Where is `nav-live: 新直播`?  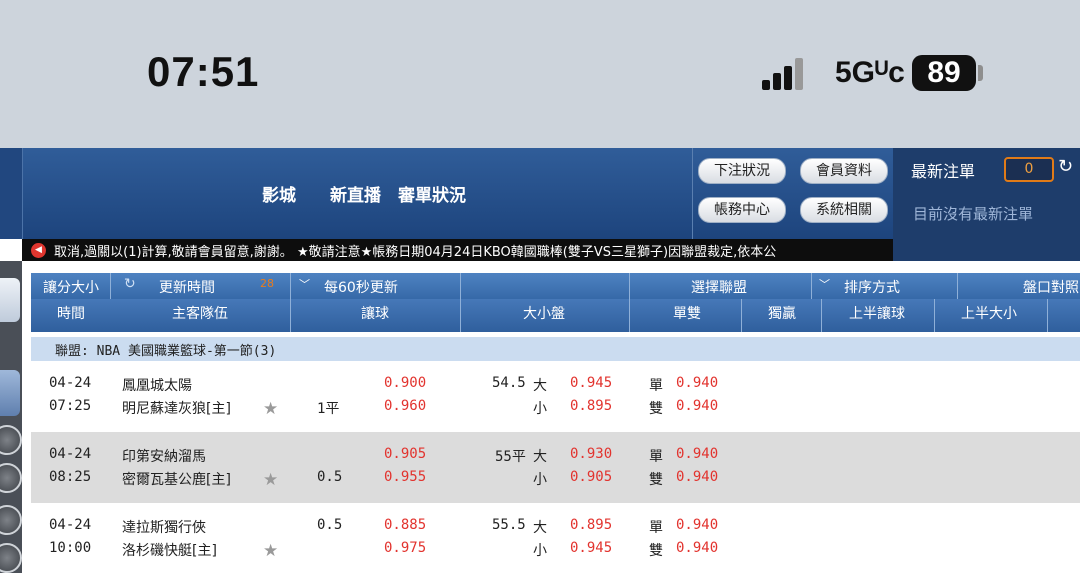 nav-live: 新直播 is located at coordinates (355, 193).